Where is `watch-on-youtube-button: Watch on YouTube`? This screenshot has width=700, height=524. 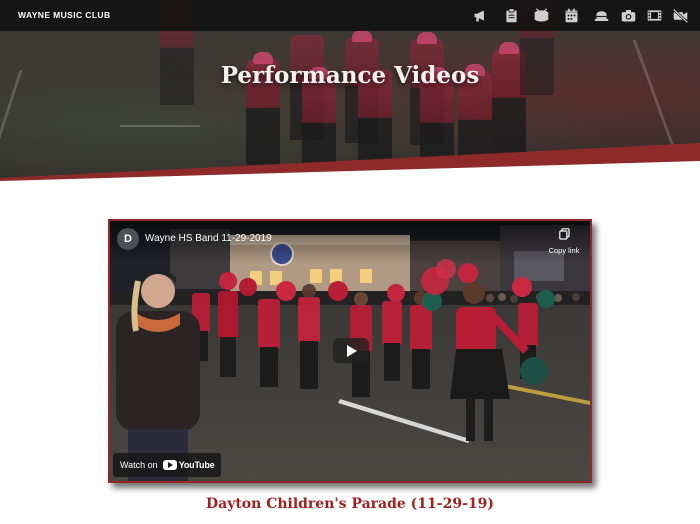 watch-on-youtube-button: Watch on YouTube is located at coordinates (167, 465).